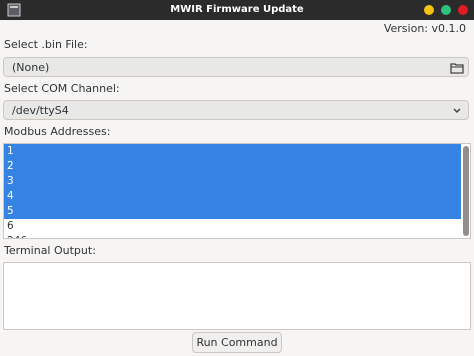  Describe the element at coordinates (31, 67) in the screenshot. I see `bin-file-value: (None)` at that location.